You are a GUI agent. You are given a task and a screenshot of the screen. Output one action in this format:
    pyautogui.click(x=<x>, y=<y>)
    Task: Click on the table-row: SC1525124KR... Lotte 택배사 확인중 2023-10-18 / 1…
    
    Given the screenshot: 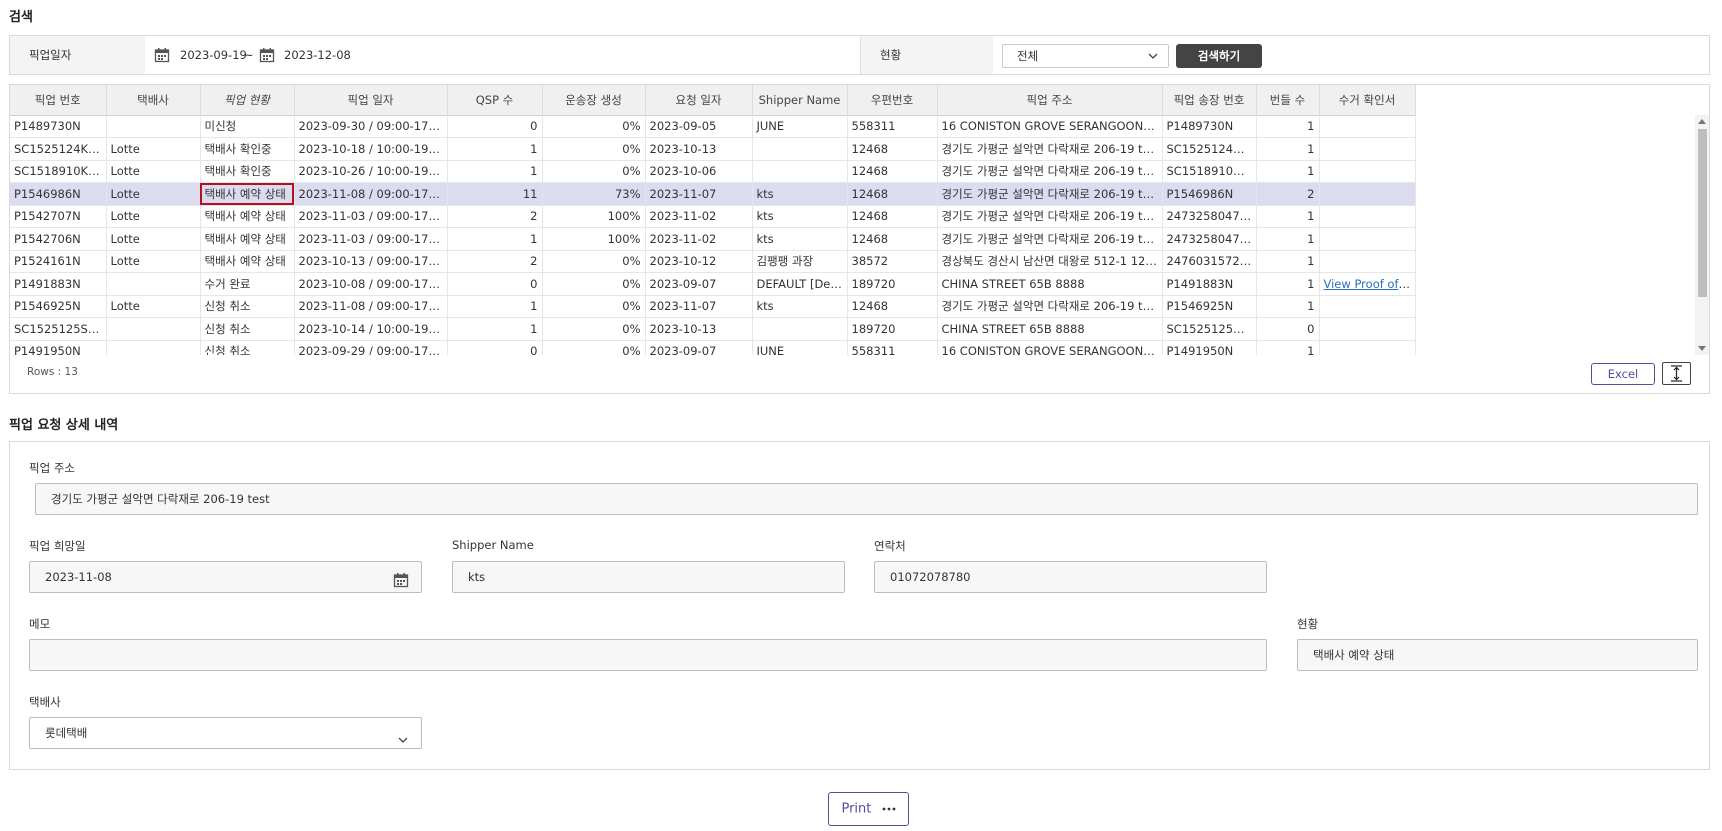 What is the action you would take?
    pyautogui.click(x=713, y=149)
    